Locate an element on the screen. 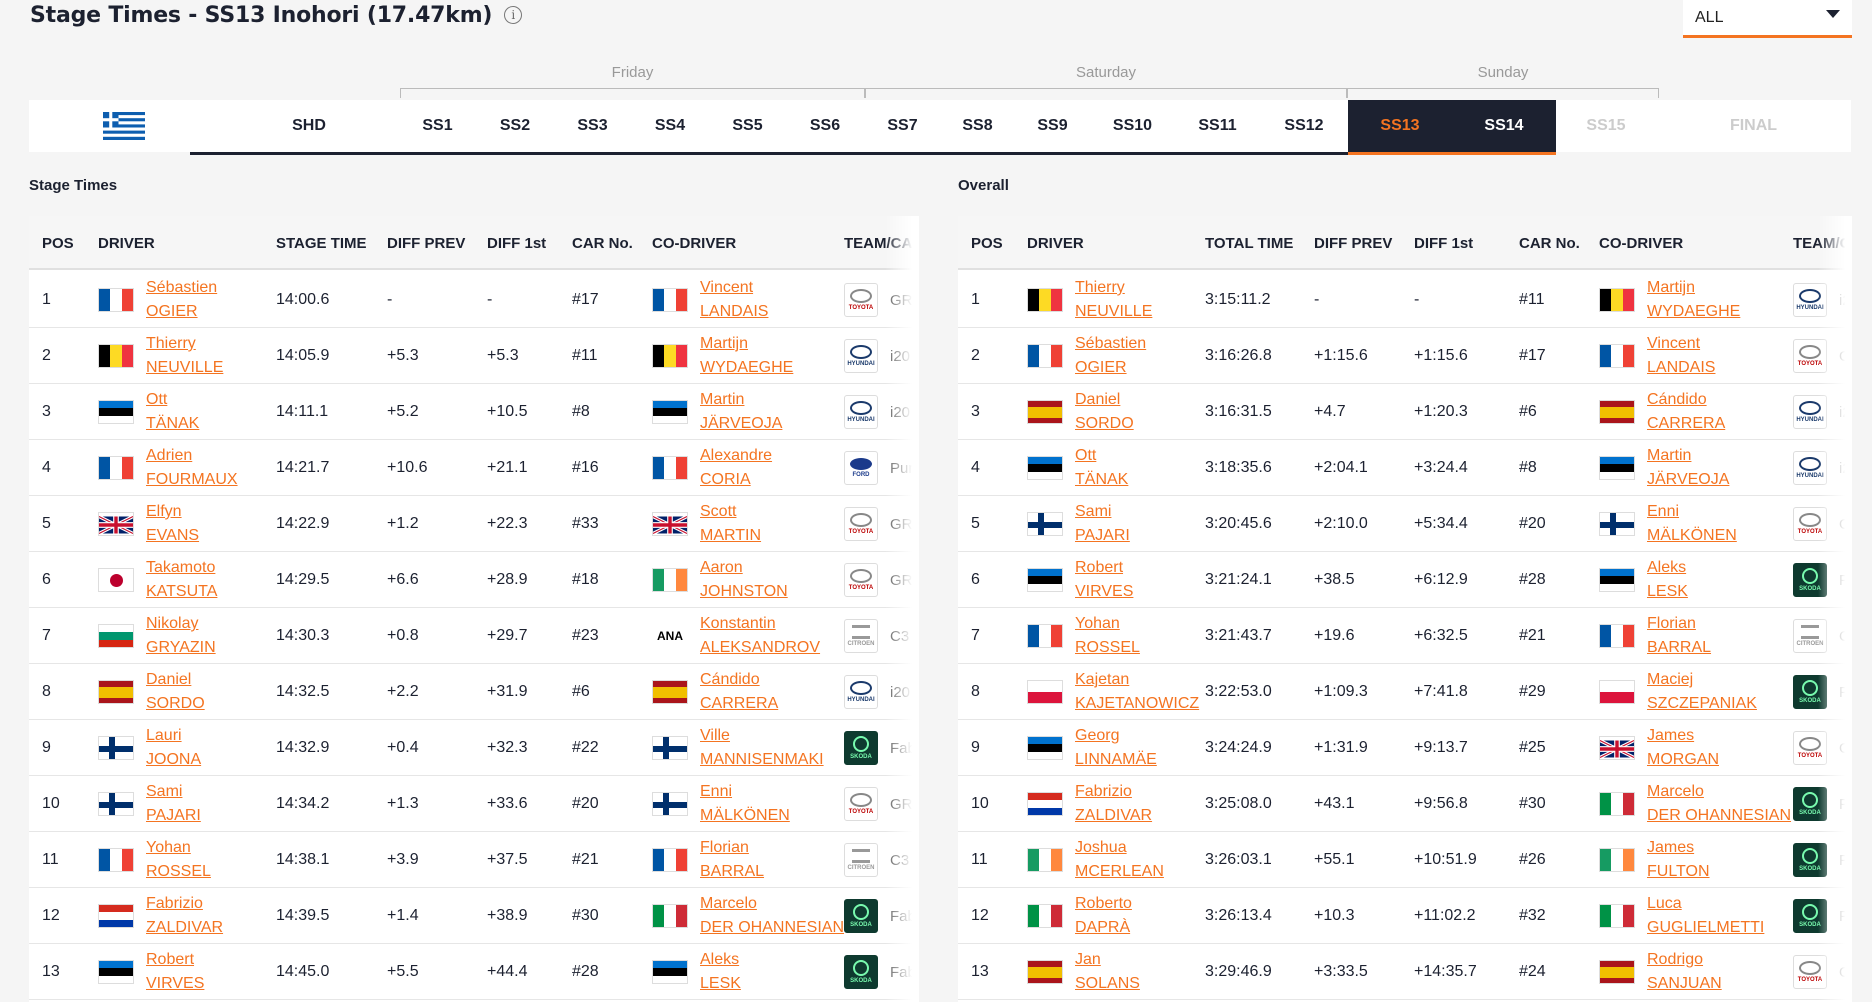  co-driver-last-name-link: ALEKSANDROV is located at coordinates (760, 648).